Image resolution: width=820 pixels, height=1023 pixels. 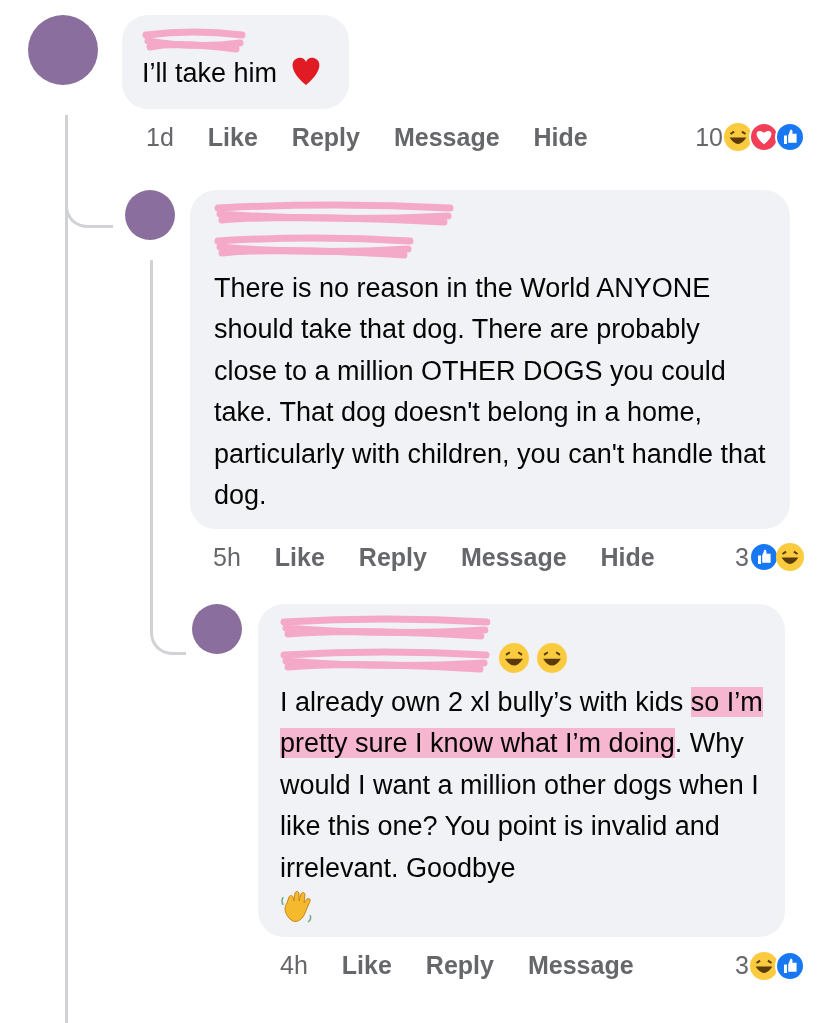 What do you see at coordinates (521, 785) in the screenshot?
I see `comment-text: I already own 2 xl bully’s with kids so I’m pretty sure I know what I’m doing. Why would I want a million other dogs when I like this one? You point is invalid and irrelevant. Goodbye` at bounding box center [521, 785].